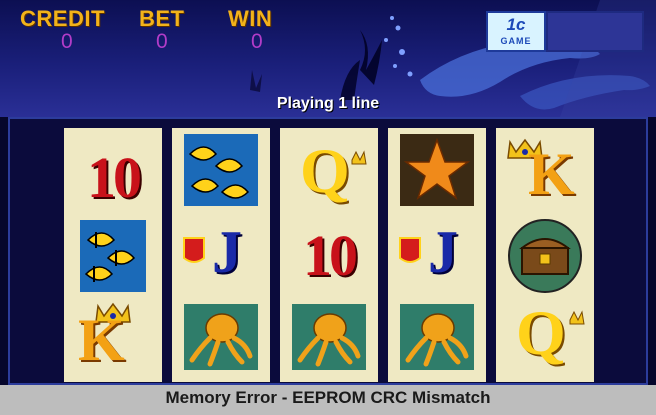  What do you see at coordinates (250, 18) in the screenshot?
I see `win-label: WIN` at bounding box center [250, 18].